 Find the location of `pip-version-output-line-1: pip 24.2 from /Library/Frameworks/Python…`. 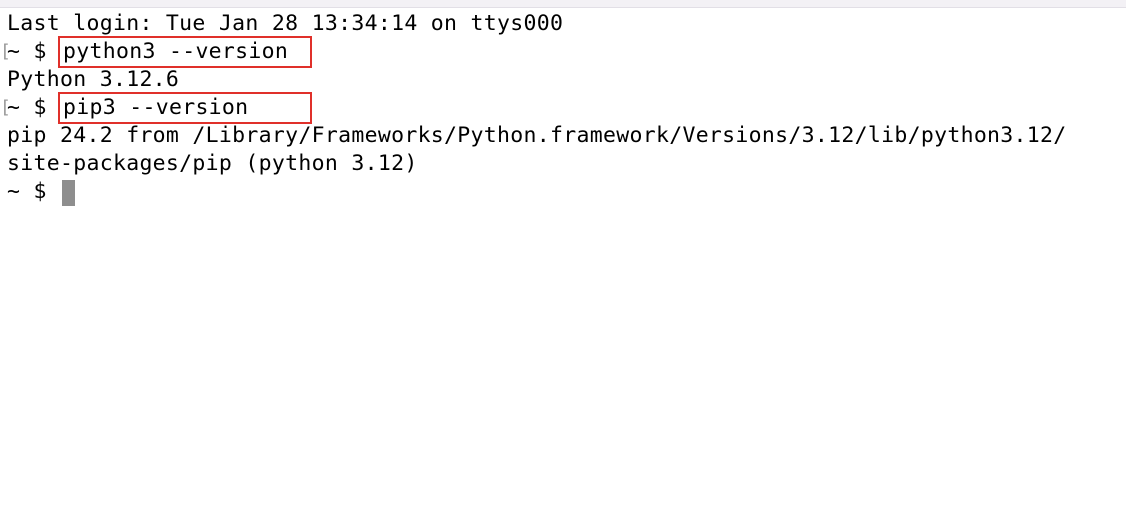

pip-version-output-line-1: pip 24.2 from /Library/Frameworks/Python… is located at coordinates (537, 135).